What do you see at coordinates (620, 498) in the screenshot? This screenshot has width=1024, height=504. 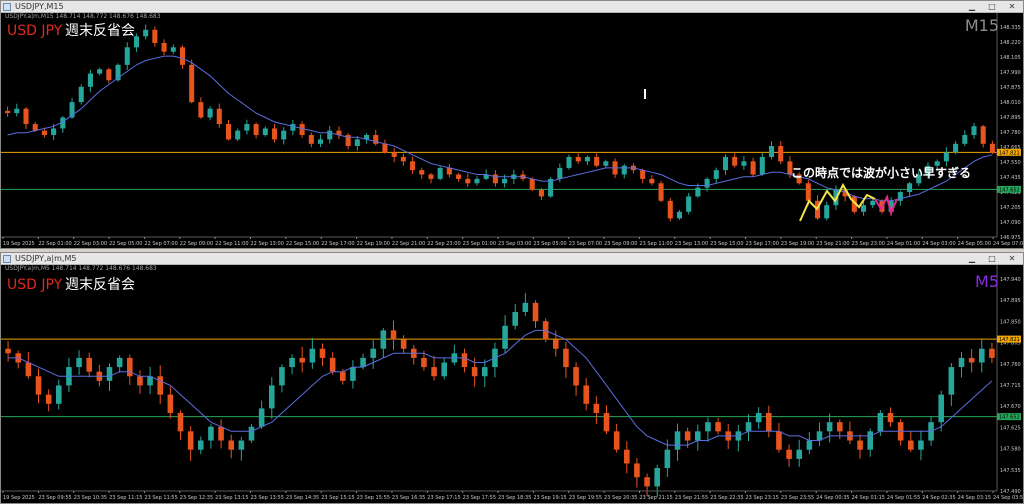 I see `time-tick-label: 23 Sep 20:35` at bounding box center [620, 498].